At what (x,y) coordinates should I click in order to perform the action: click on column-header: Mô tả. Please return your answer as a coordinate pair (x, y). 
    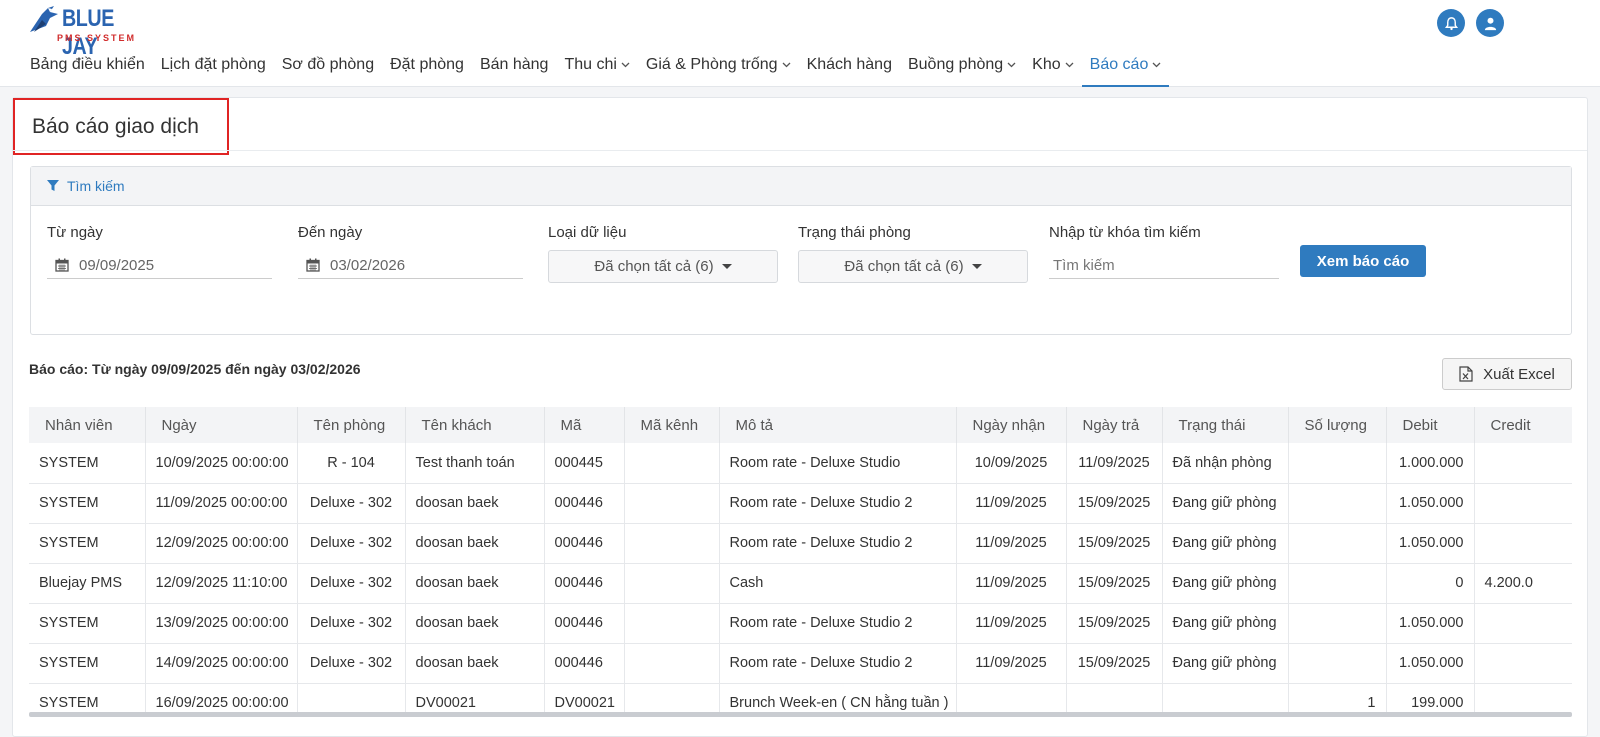
    Looking at the image, I should click on (838, 425).